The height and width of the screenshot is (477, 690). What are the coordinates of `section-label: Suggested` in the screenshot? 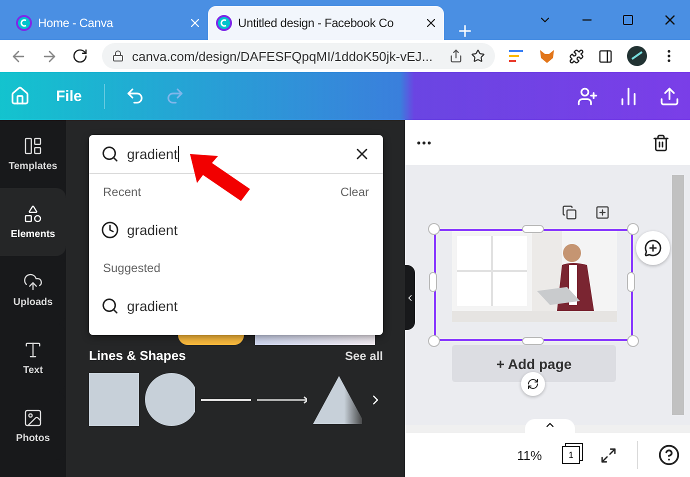 It's located at (131, 268).